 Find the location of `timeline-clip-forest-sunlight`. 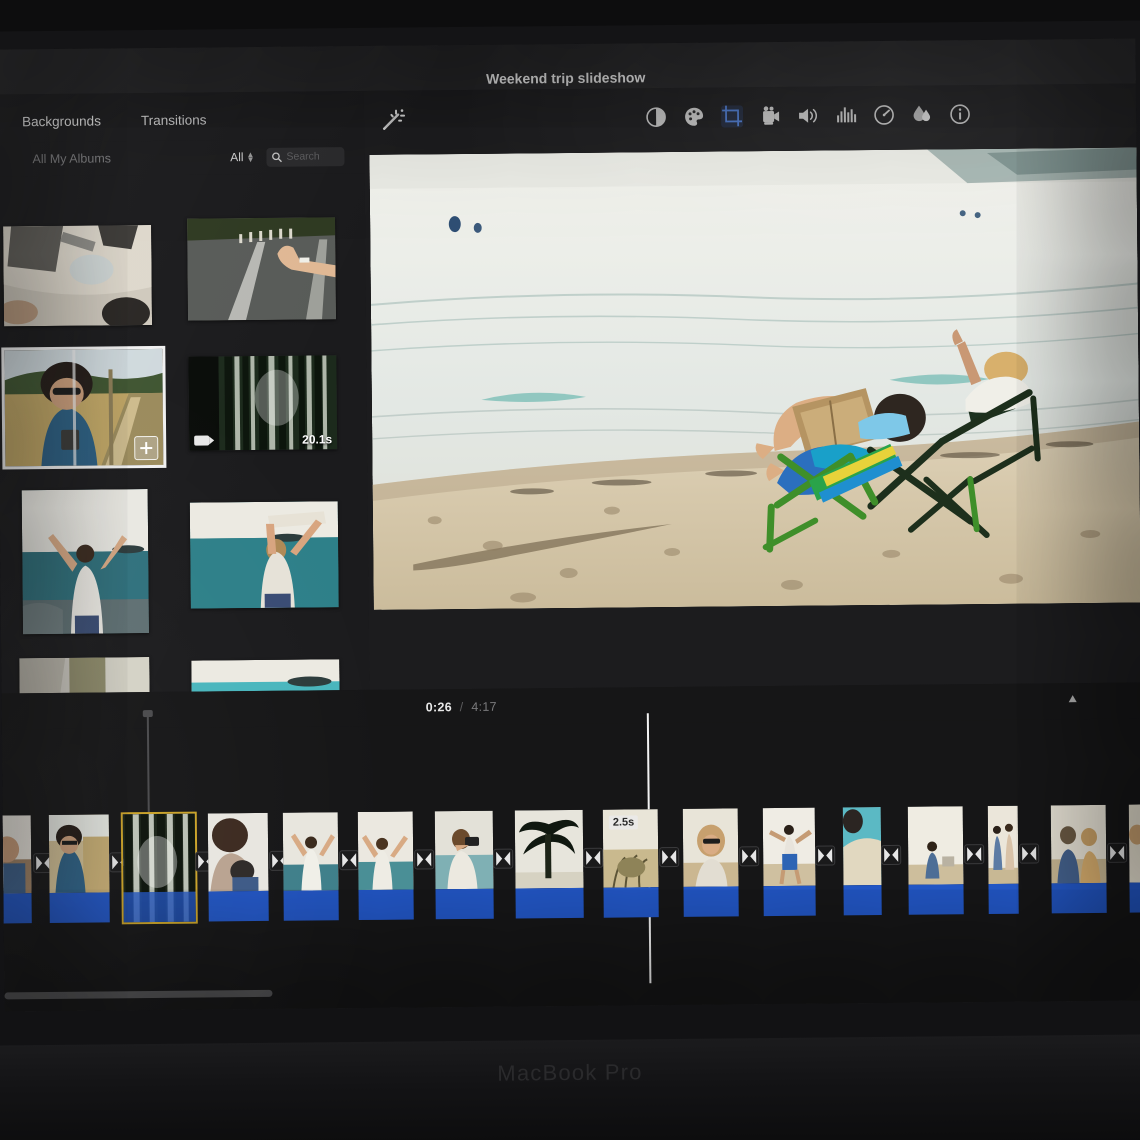

timeline-clip-forest-sunlight is located at coordinates (159, 868).